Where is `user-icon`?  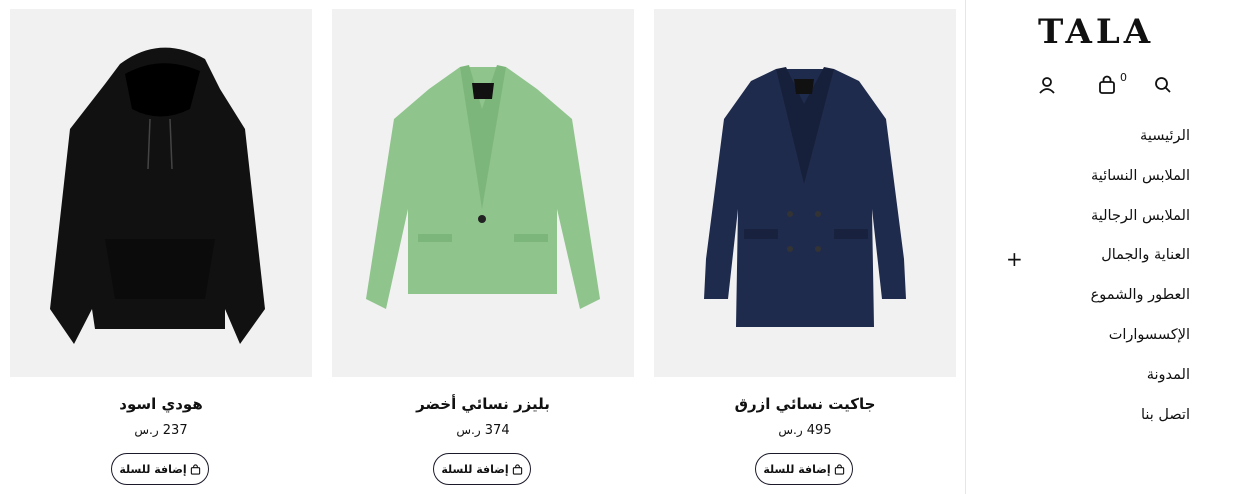
user-icon is located at coordinates (1047, 85).